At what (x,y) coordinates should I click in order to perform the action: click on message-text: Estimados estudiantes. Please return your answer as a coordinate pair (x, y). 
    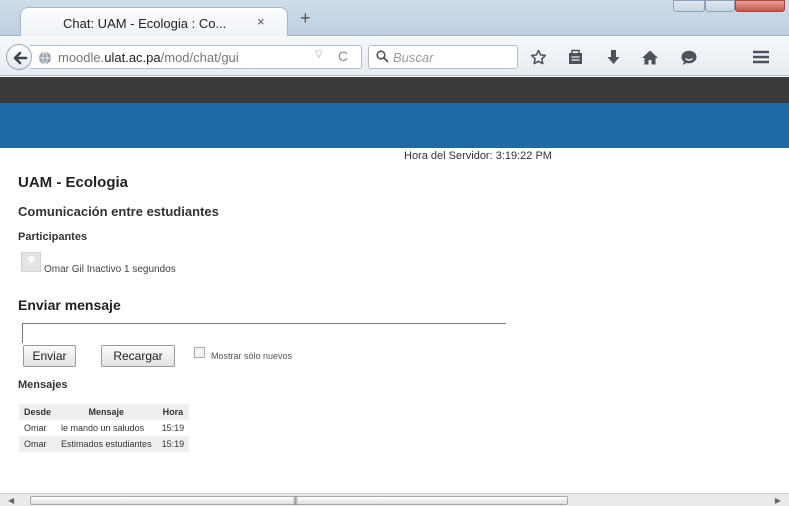
    Looking at the image, I should click on (106, 444).